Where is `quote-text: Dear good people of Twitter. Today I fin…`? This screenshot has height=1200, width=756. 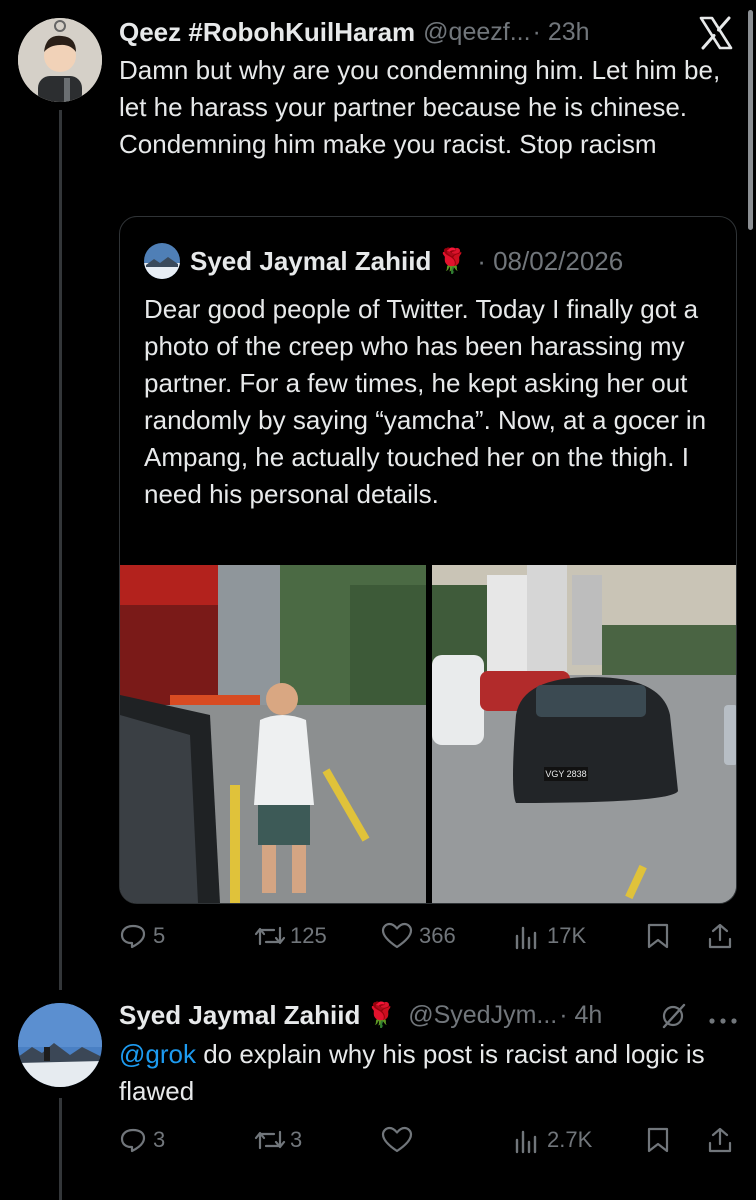 quote-text: Dear good people of Twitter. Today I fin… is located at coordinates (425, 401).